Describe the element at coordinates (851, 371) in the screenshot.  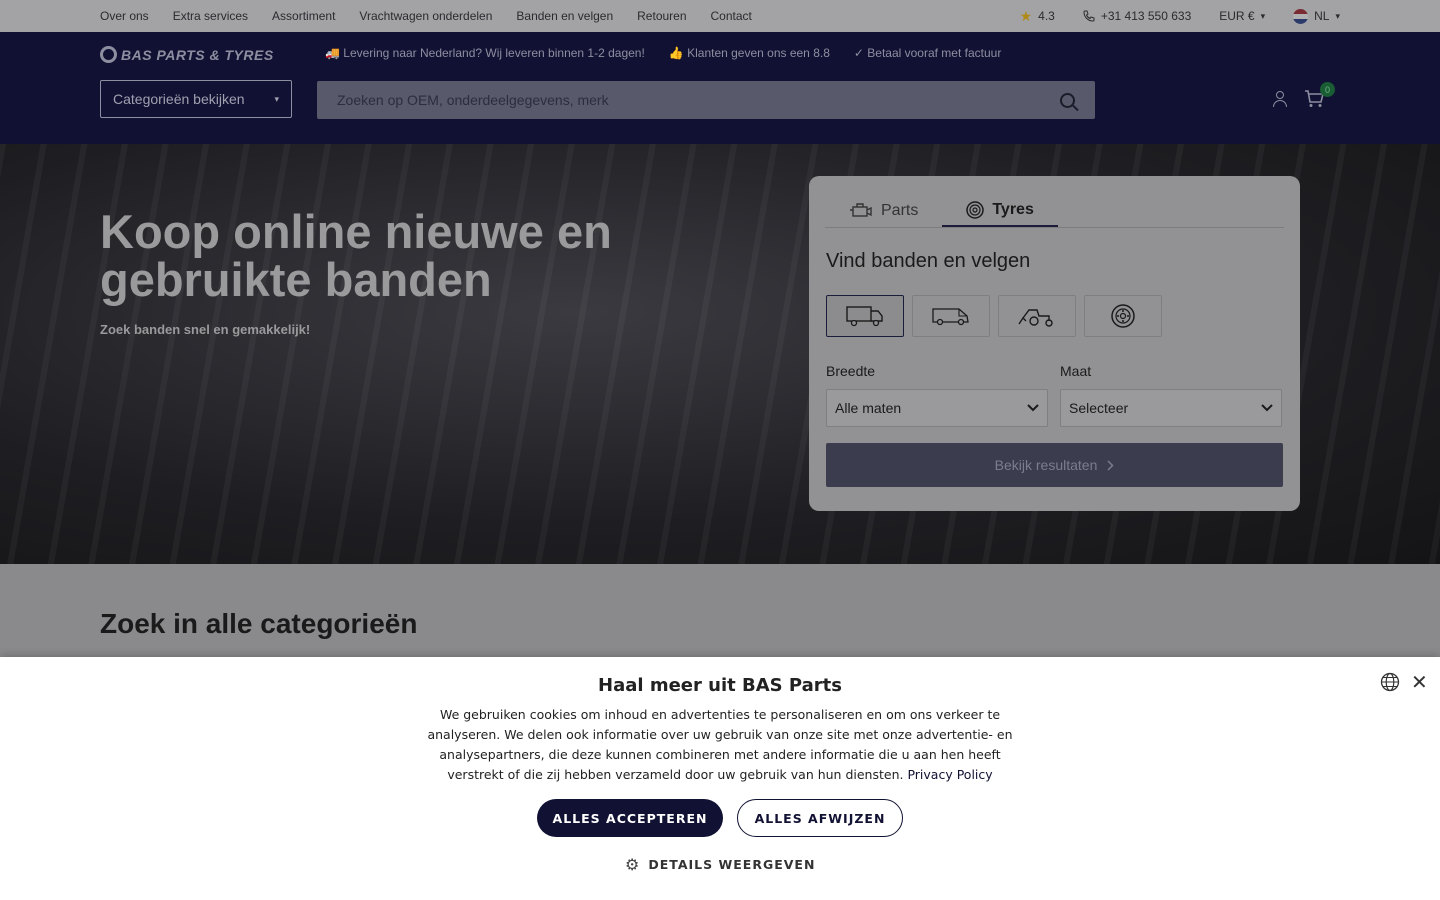
I see `width-label: Breedte` at that location.